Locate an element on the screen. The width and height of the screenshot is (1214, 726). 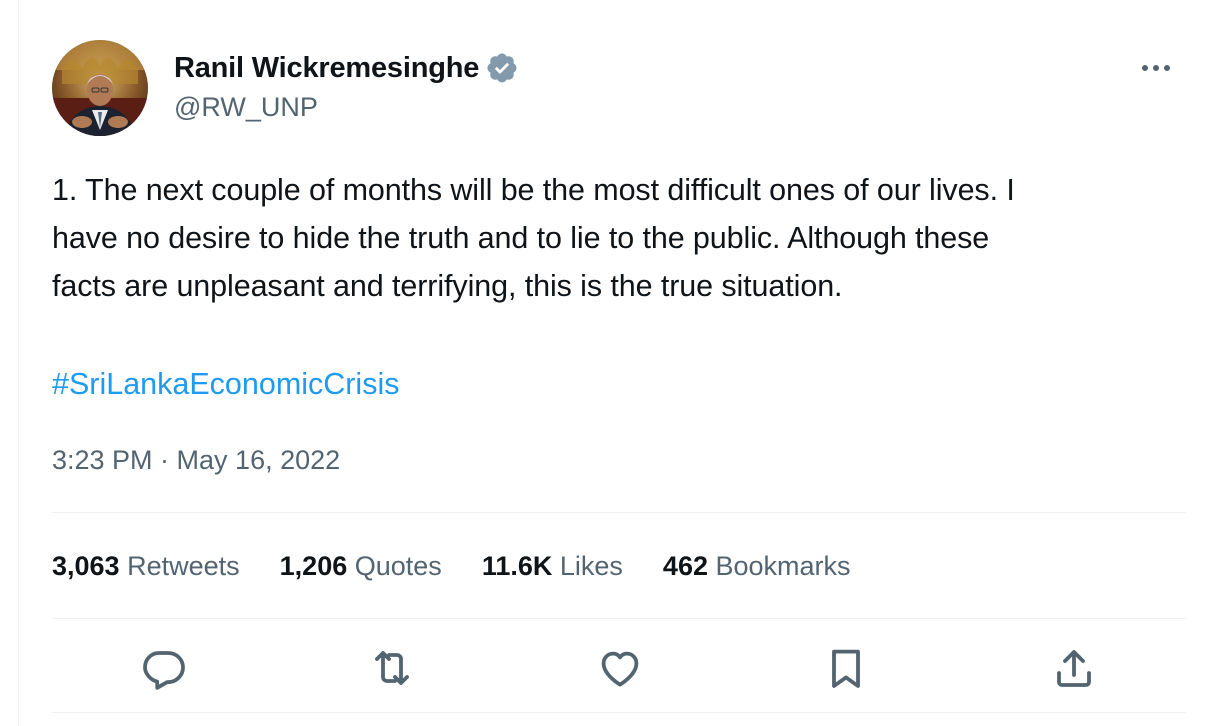
stat-label: Likes is located at coordinates (591, 566).